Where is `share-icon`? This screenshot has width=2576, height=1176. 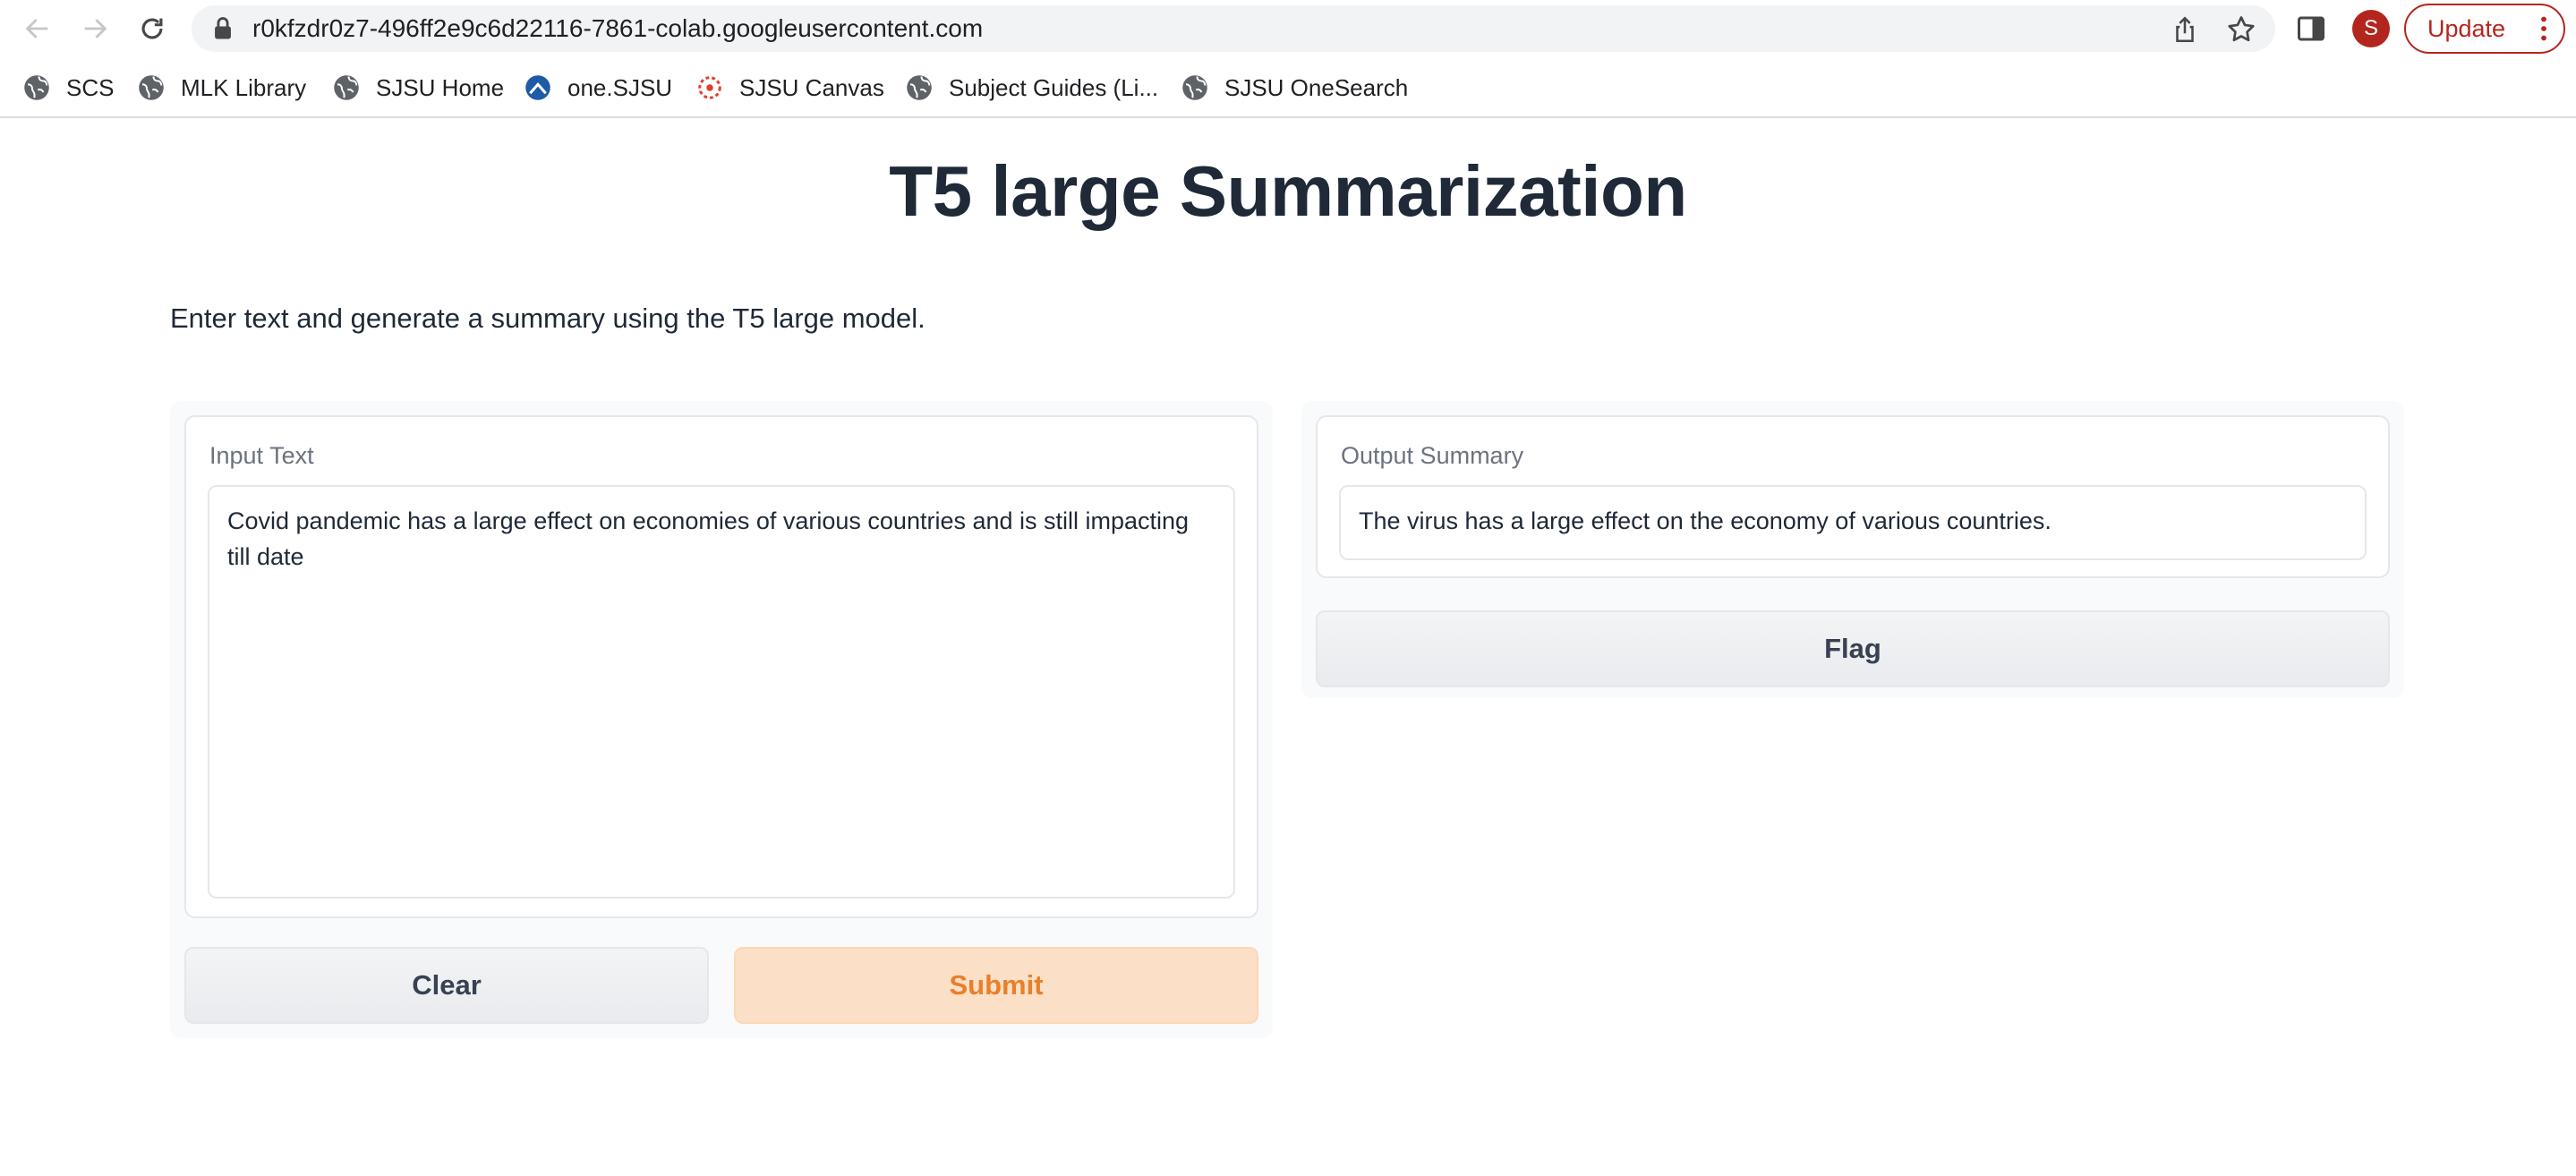 share-icon is located at coordinates (2185, 29).